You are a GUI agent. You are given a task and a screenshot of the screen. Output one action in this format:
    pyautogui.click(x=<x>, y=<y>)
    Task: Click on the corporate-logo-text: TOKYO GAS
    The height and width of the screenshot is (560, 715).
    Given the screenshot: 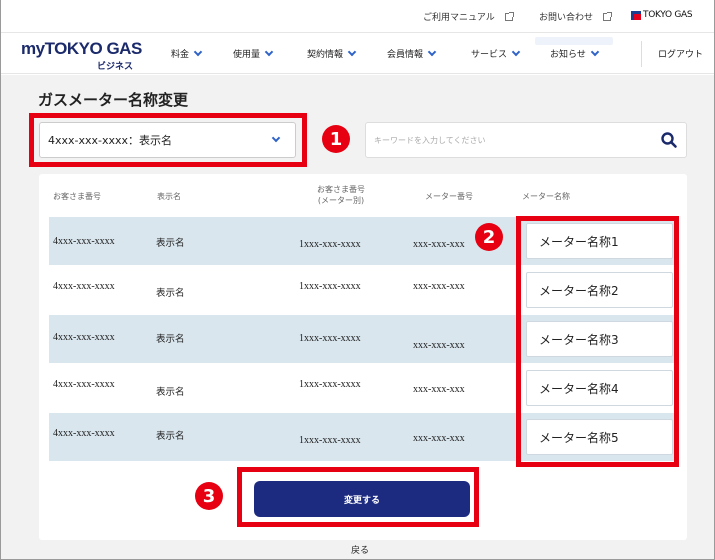 What is the action you would take?
    pyautogui.click(x=668, y=15)
    